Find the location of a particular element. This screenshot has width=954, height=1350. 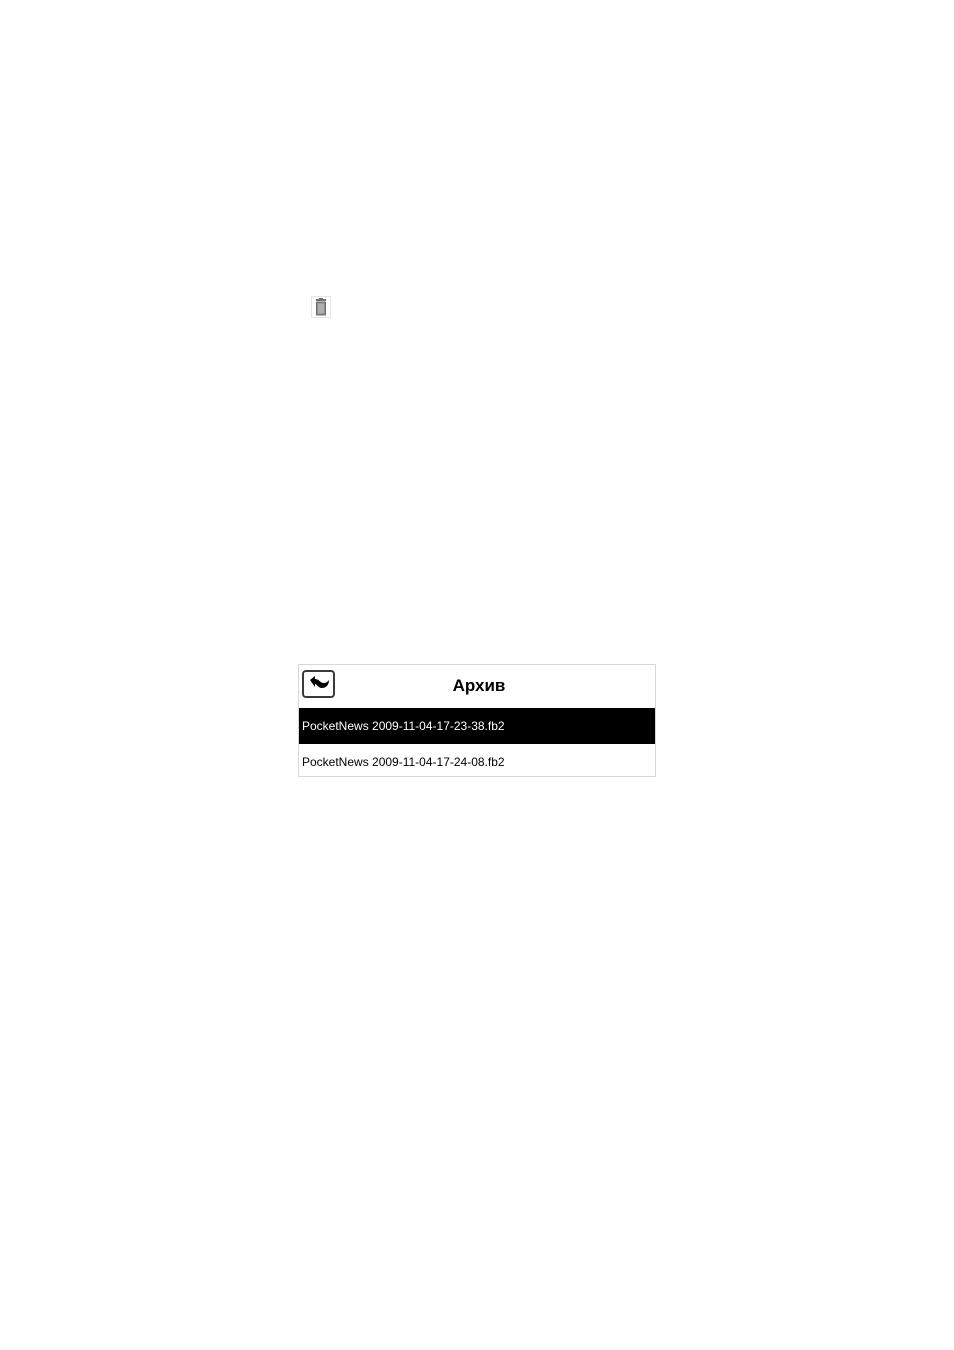

file-row: PocketNews 2009-11-04-17-24-08.fb2 is located at coordinates (477, 762).